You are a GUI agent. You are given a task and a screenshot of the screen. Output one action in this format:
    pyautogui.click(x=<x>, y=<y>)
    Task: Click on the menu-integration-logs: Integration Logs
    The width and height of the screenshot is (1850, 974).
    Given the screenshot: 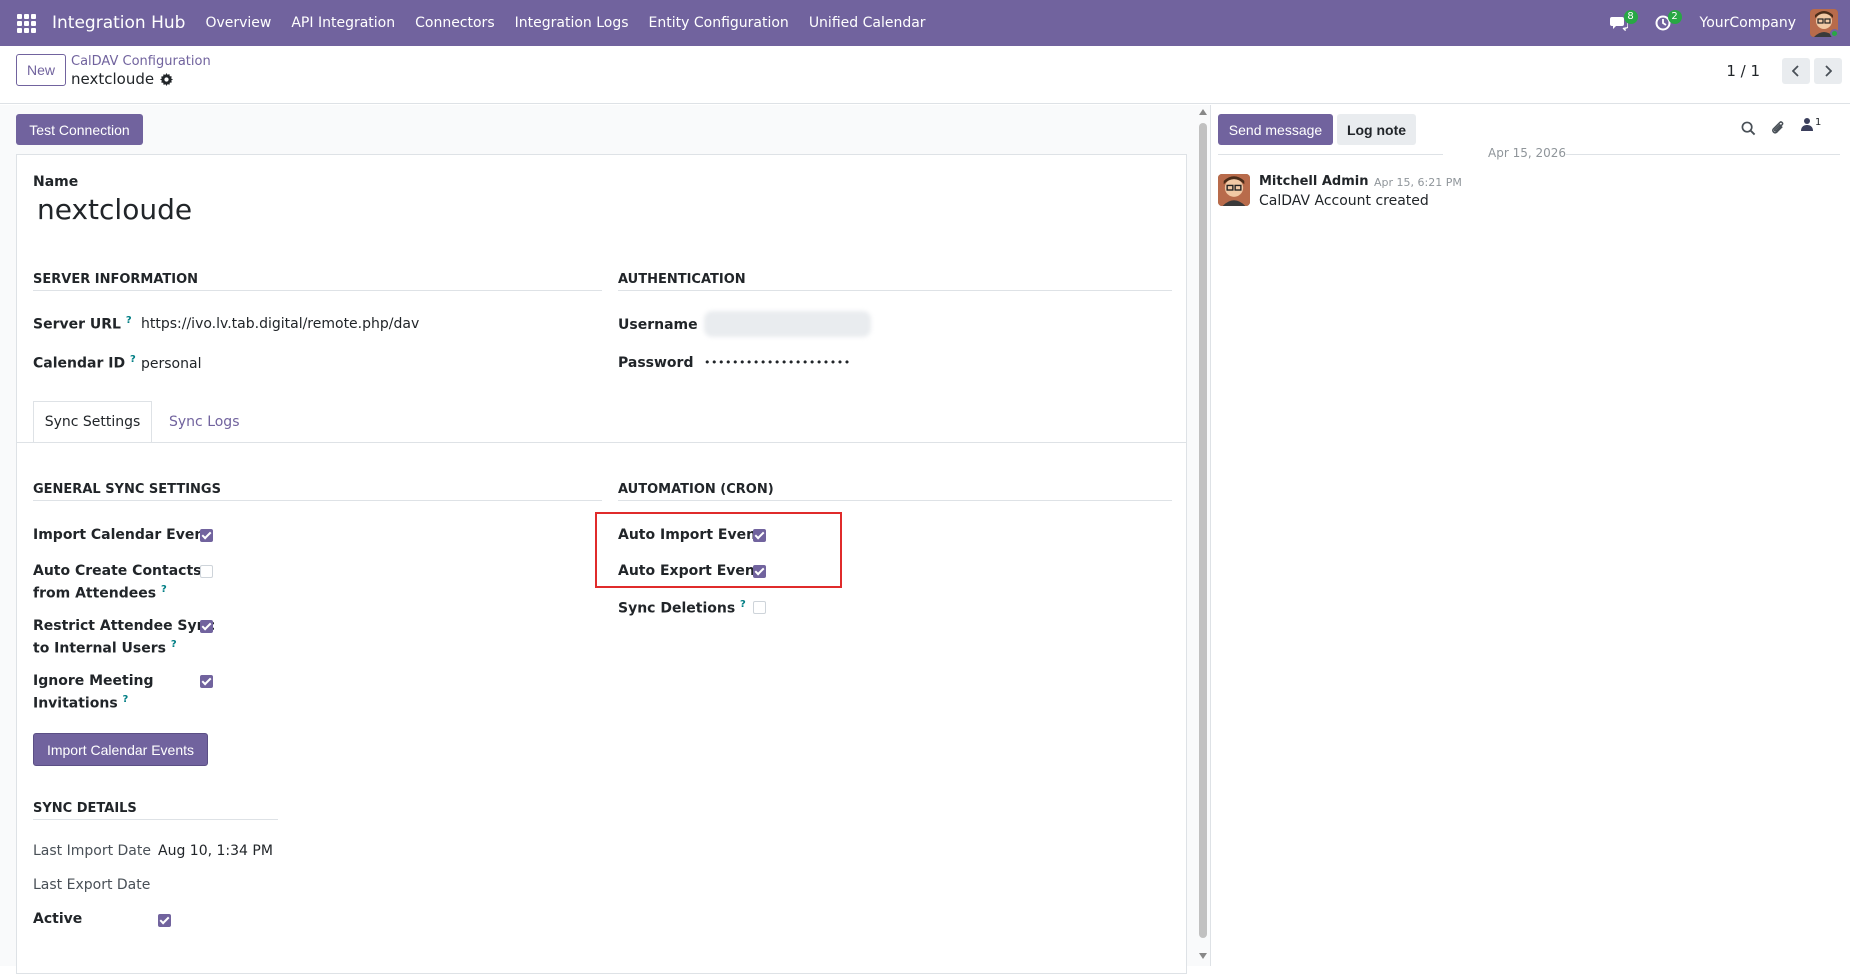 What is the action you would take?
    pyautogui.click(x=572, y=23)
    